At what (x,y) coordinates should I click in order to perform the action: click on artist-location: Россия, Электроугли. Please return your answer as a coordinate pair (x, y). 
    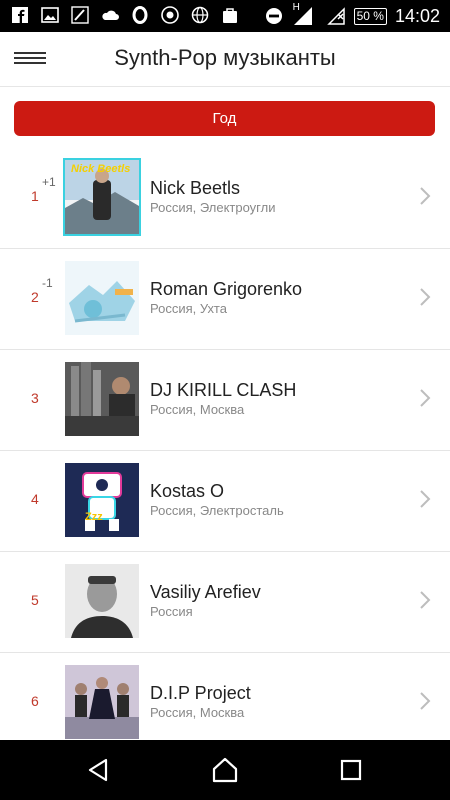
    Looking at the image, I should click on (213, 207).